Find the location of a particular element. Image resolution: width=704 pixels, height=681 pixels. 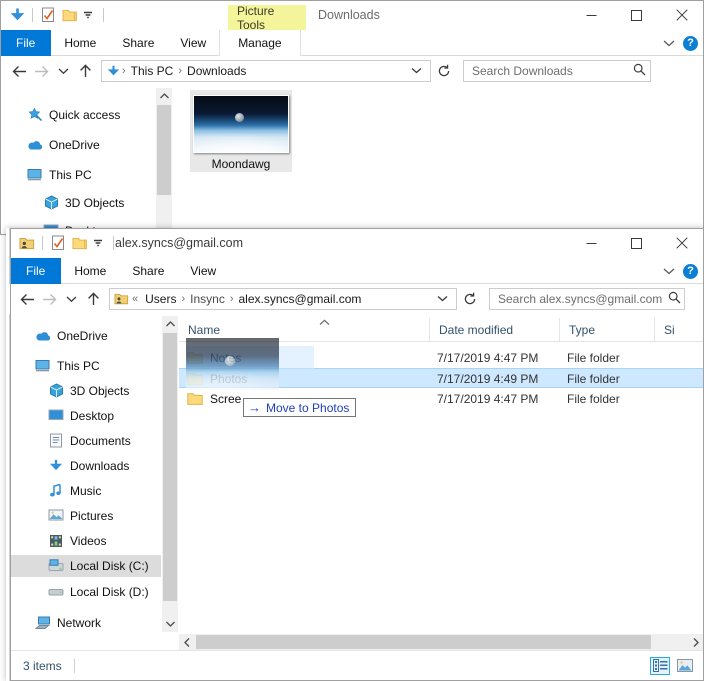

sidebar-item-videos: Videos is located at coordinates (86, 540).